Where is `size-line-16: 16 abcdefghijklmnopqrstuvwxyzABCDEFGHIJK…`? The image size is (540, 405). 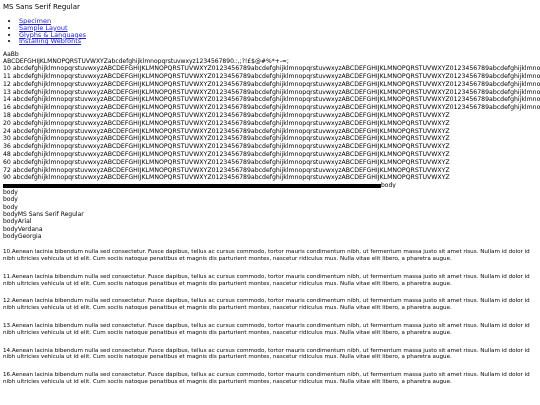
size-line-16: 16 abcdefghijklmnopqrstuvwxyzABCDEFGHIJK… is located at coordinates (271, 108).